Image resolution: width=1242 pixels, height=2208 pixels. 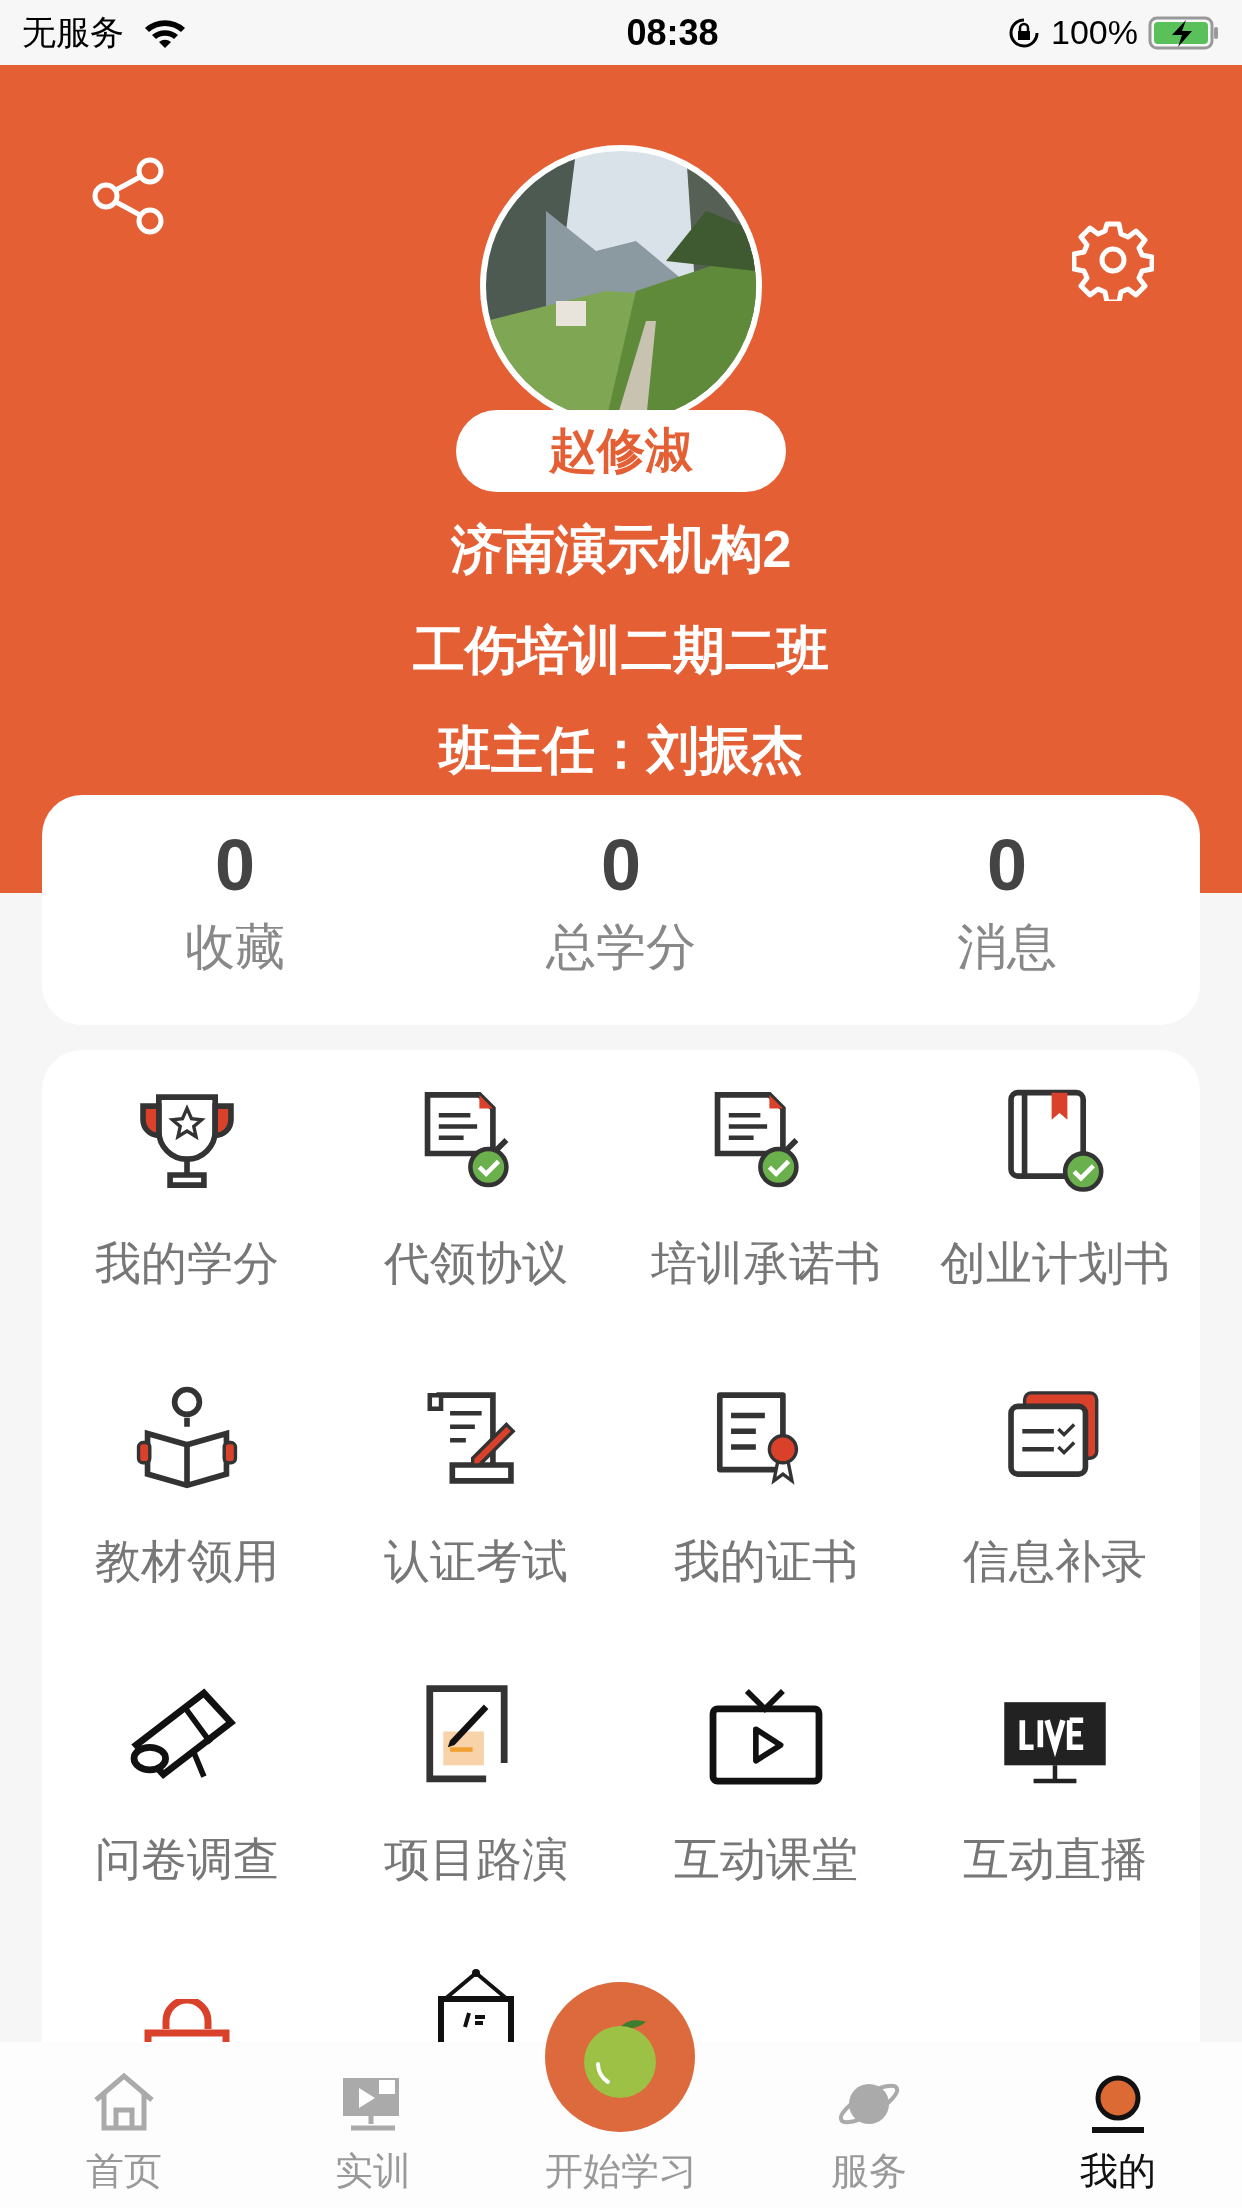 I want to click on settings-icon, so click(x=1113, y=260).